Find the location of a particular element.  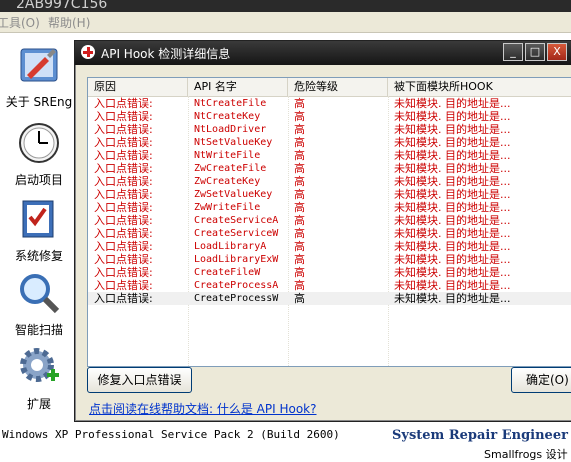

api-cell: NtLoadDriver is located at coordinates (230, 129).